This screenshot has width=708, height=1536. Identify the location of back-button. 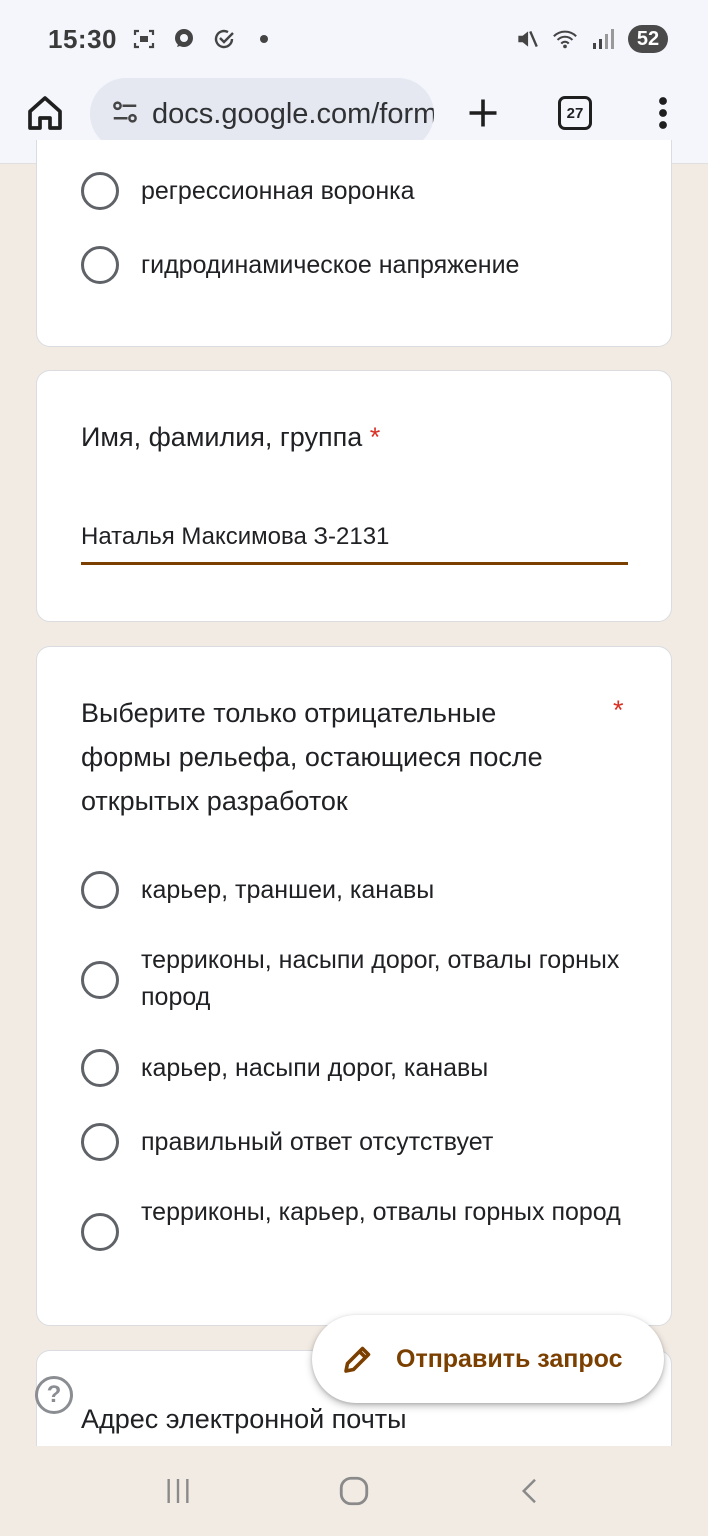
(530, 1491).